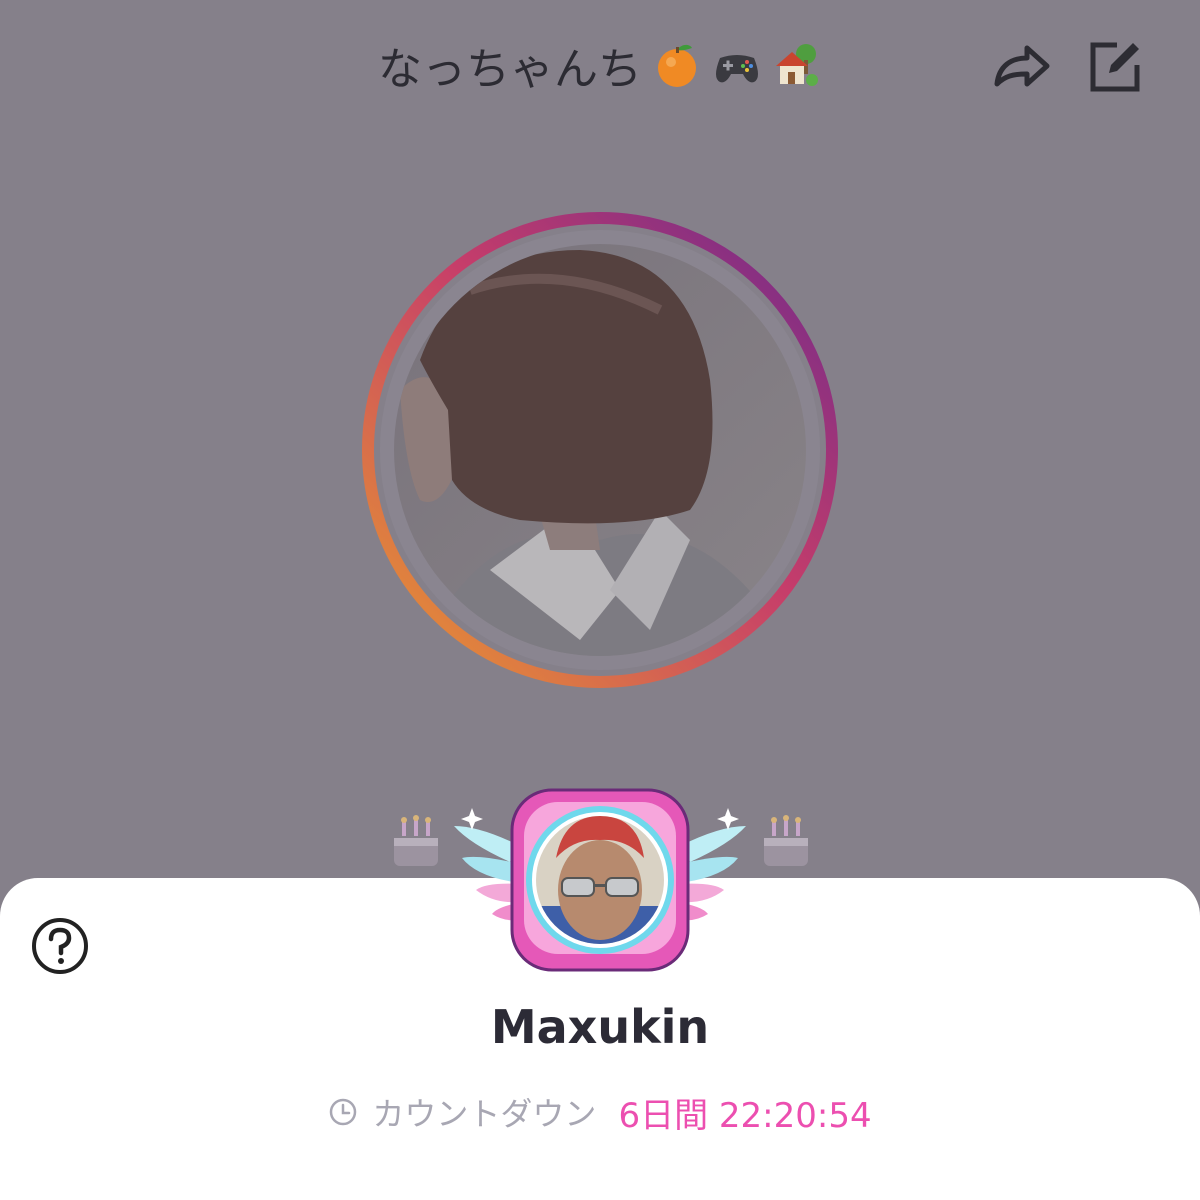 The height and width of the screenshot is (1200, 1200). I want to click on clock-icon, so click(343, 1112).